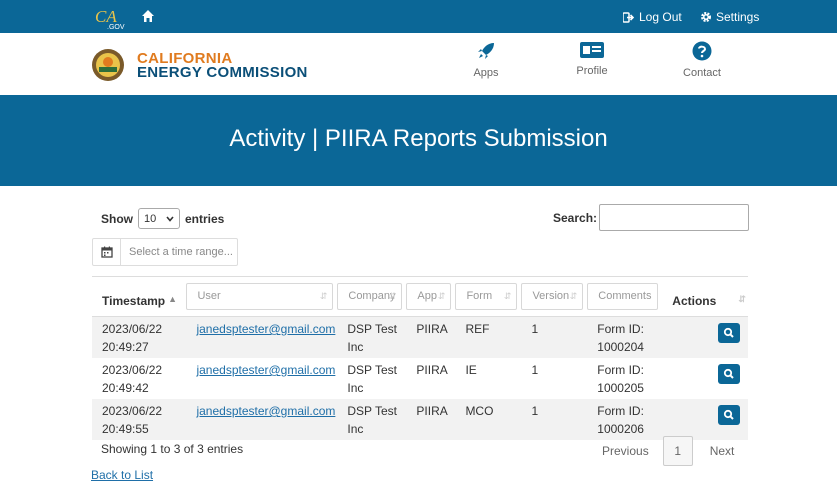 This screenshot has height=483, width=837. Describe the element at coordinates (488, 419) in the screenshot. I see `cell-form: MCO` at that location.